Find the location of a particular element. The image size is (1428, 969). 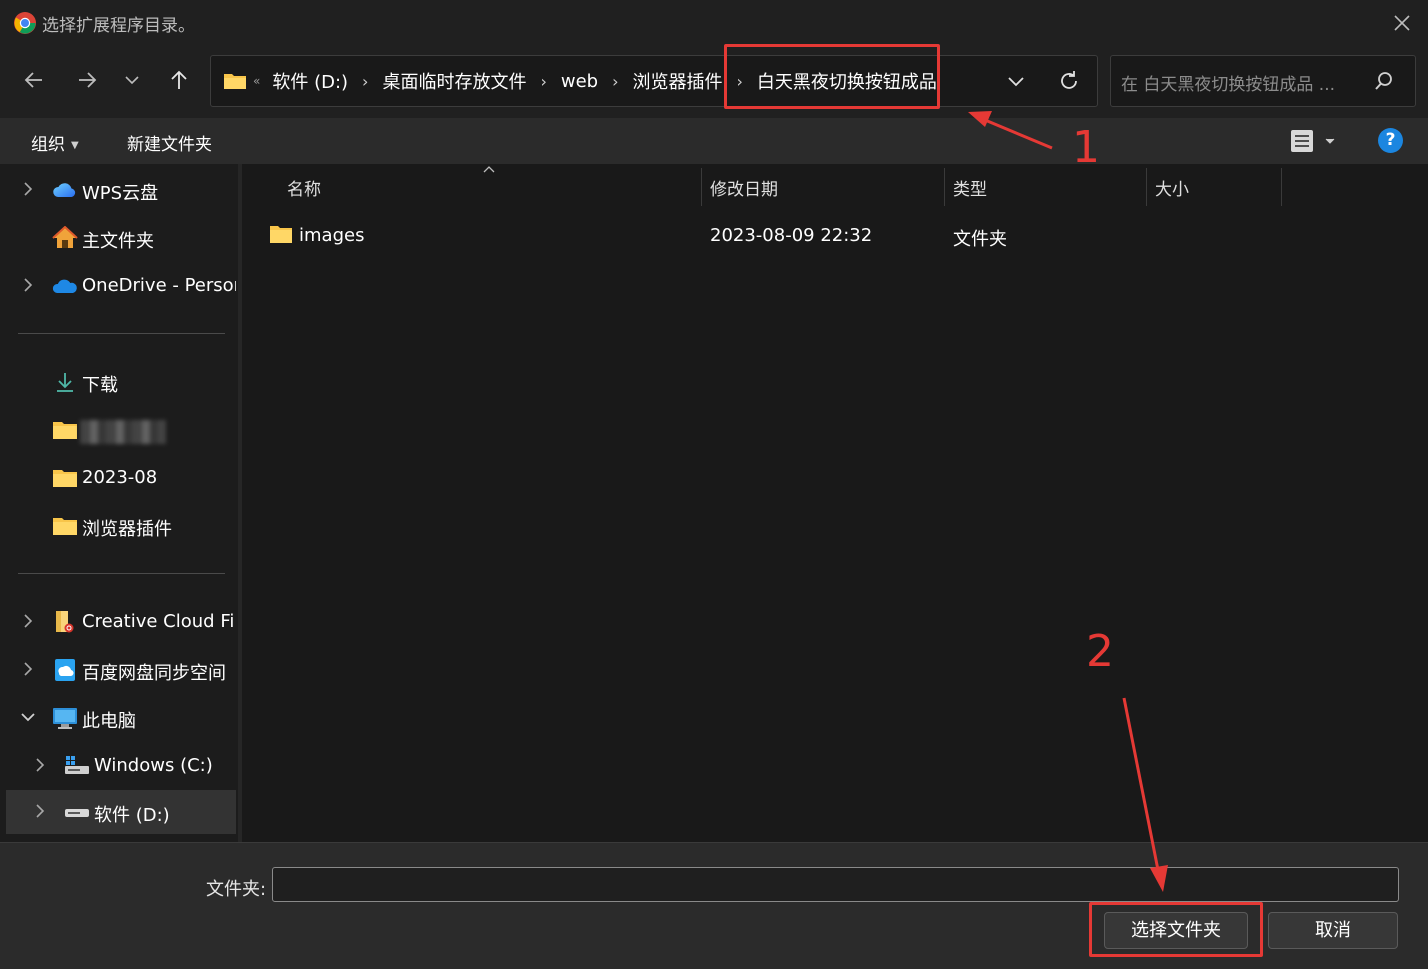

organize-menu: 组织 ▼ is located at coordinates (55, 142).